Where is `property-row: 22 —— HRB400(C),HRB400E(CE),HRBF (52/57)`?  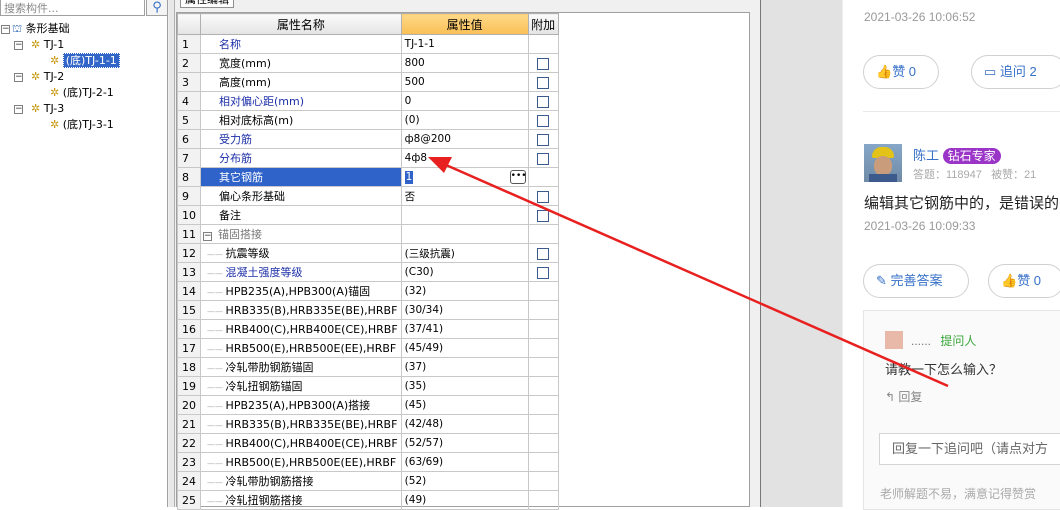
property-row: 22 —— HRB400(C),HRB400E(CE),HRBF (52/57) is located at coordinates (368, 443).